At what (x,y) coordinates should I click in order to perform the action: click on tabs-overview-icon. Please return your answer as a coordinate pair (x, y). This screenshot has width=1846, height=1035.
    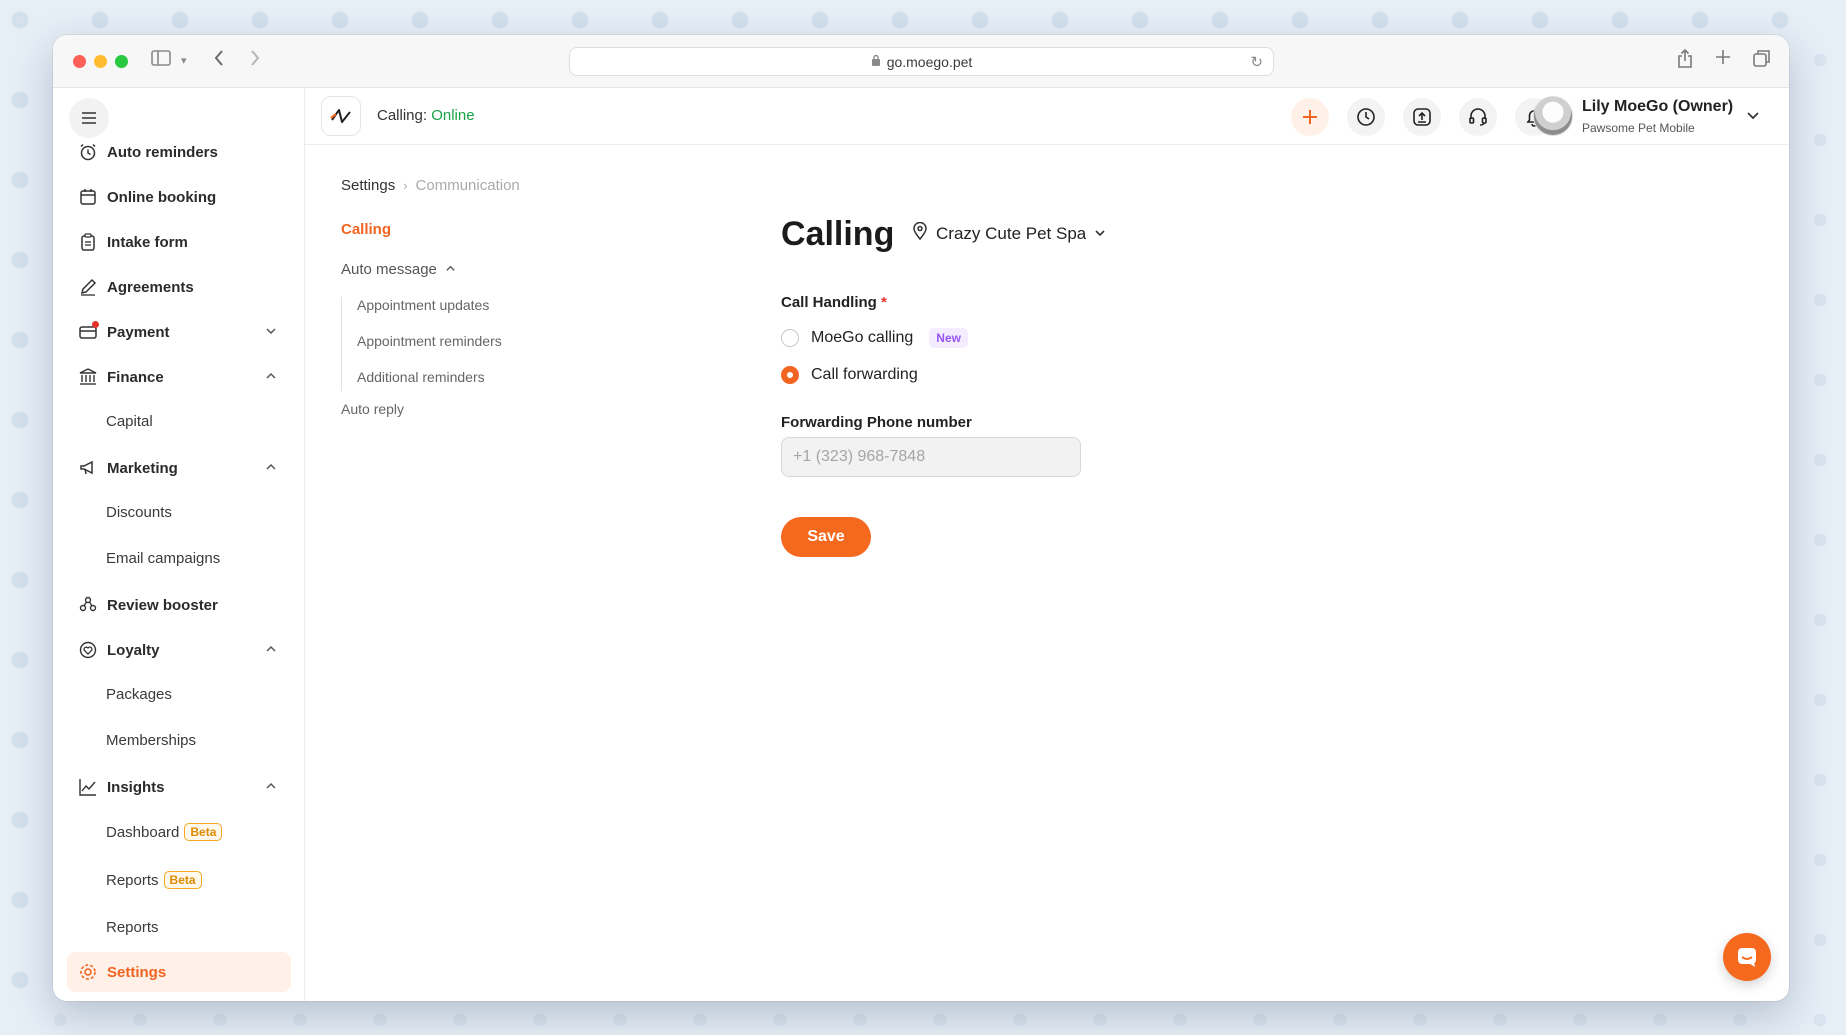
    Looking at the image, I should click on (1762, 61).